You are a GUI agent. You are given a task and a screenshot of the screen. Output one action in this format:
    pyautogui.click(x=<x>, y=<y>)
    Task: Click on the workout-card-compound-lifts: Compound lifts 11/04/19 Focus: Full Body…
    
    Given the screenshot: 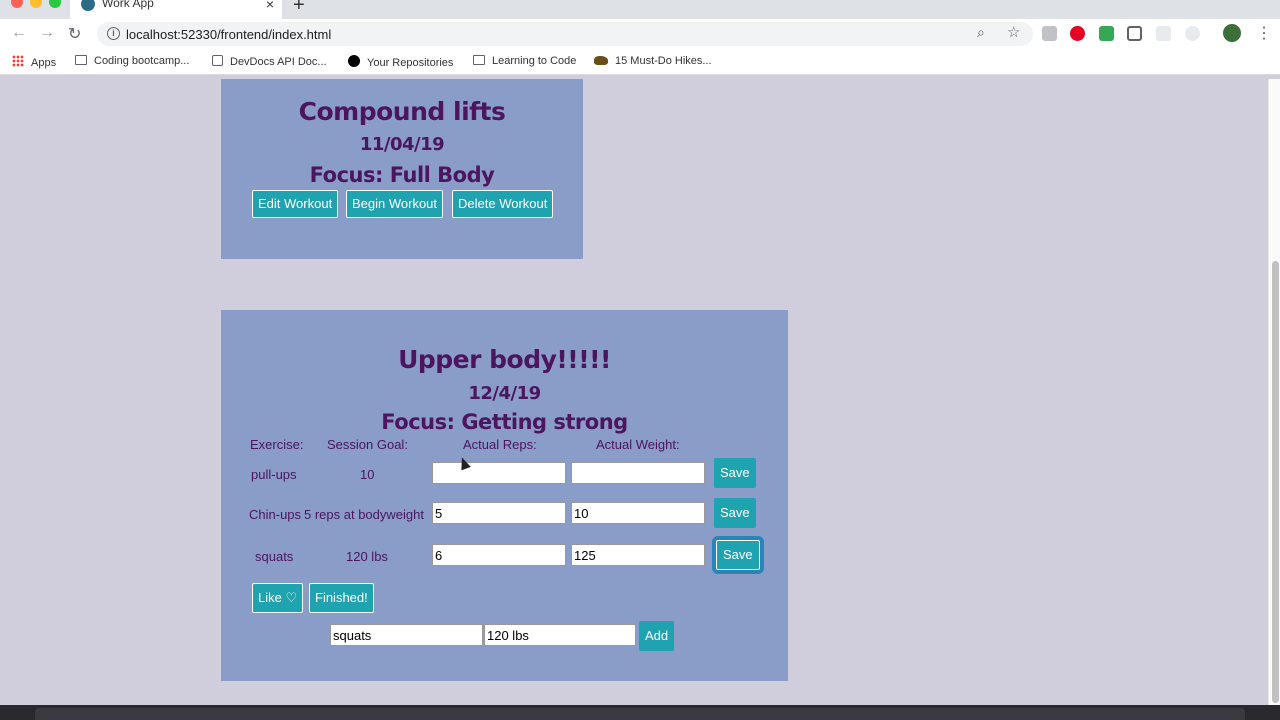 What is the action you would take?
    pyautogui.click(x=402, y=169)
    